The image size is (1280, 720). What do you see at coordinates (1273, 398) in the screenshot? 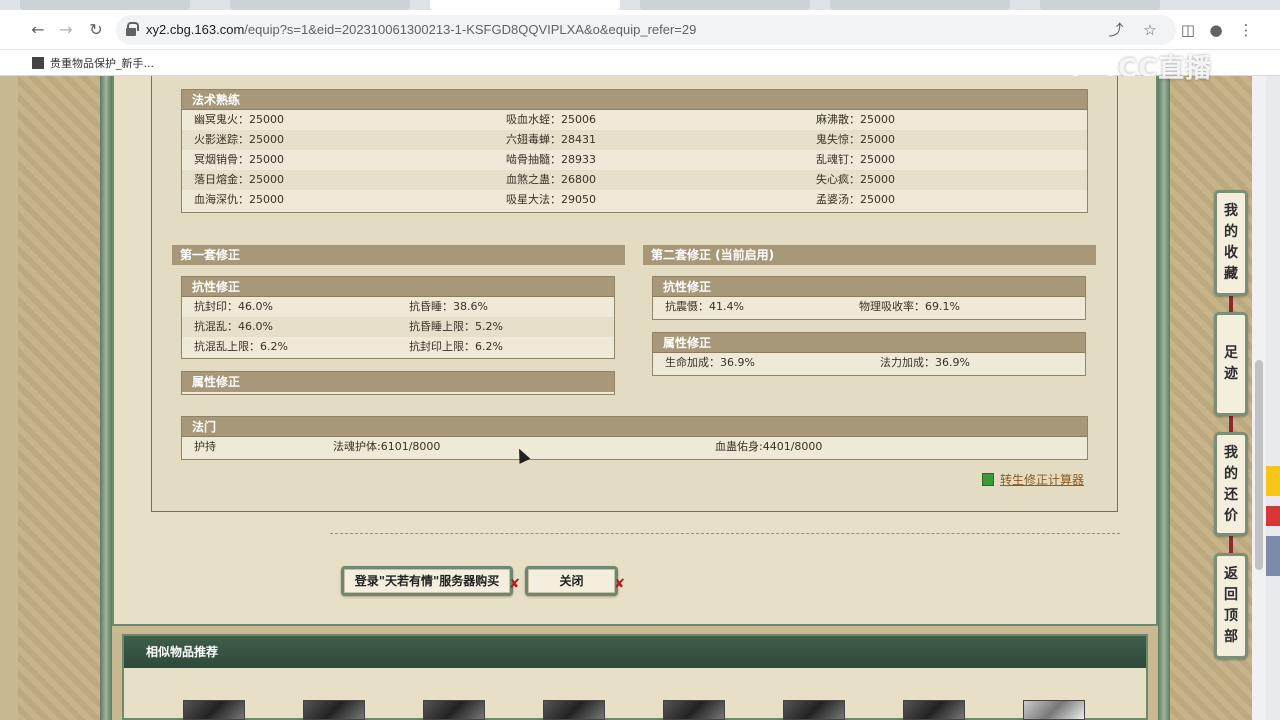
I see `adjacent-window-strip` at bounding box center [1273, 398].